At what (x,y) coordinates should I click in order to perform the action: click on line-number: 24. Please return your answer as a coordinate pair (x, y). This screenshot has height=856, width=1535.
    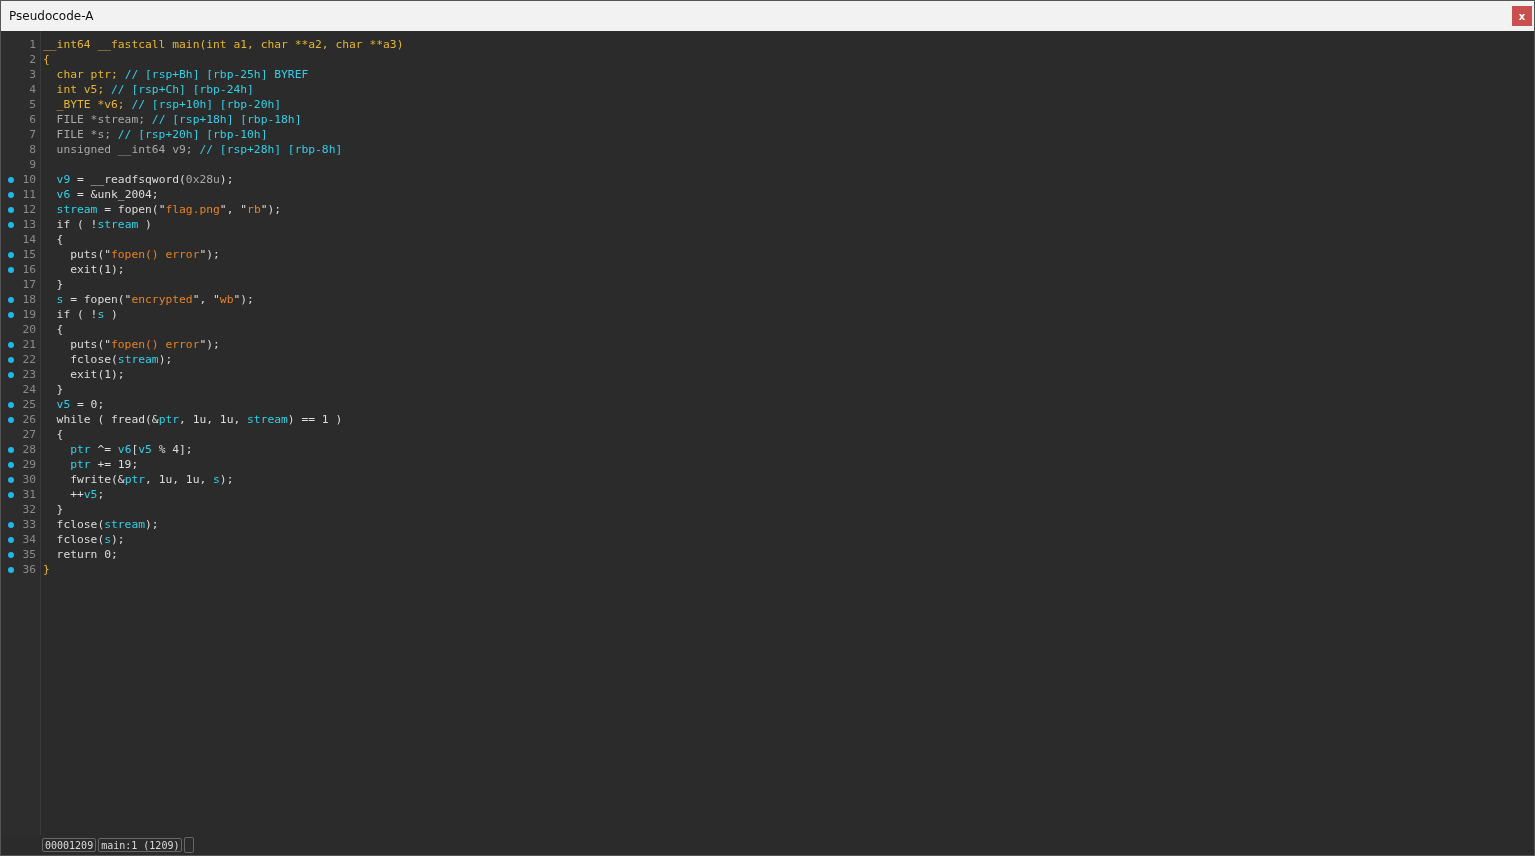
    Looking at the image, I should click on (29, 389).